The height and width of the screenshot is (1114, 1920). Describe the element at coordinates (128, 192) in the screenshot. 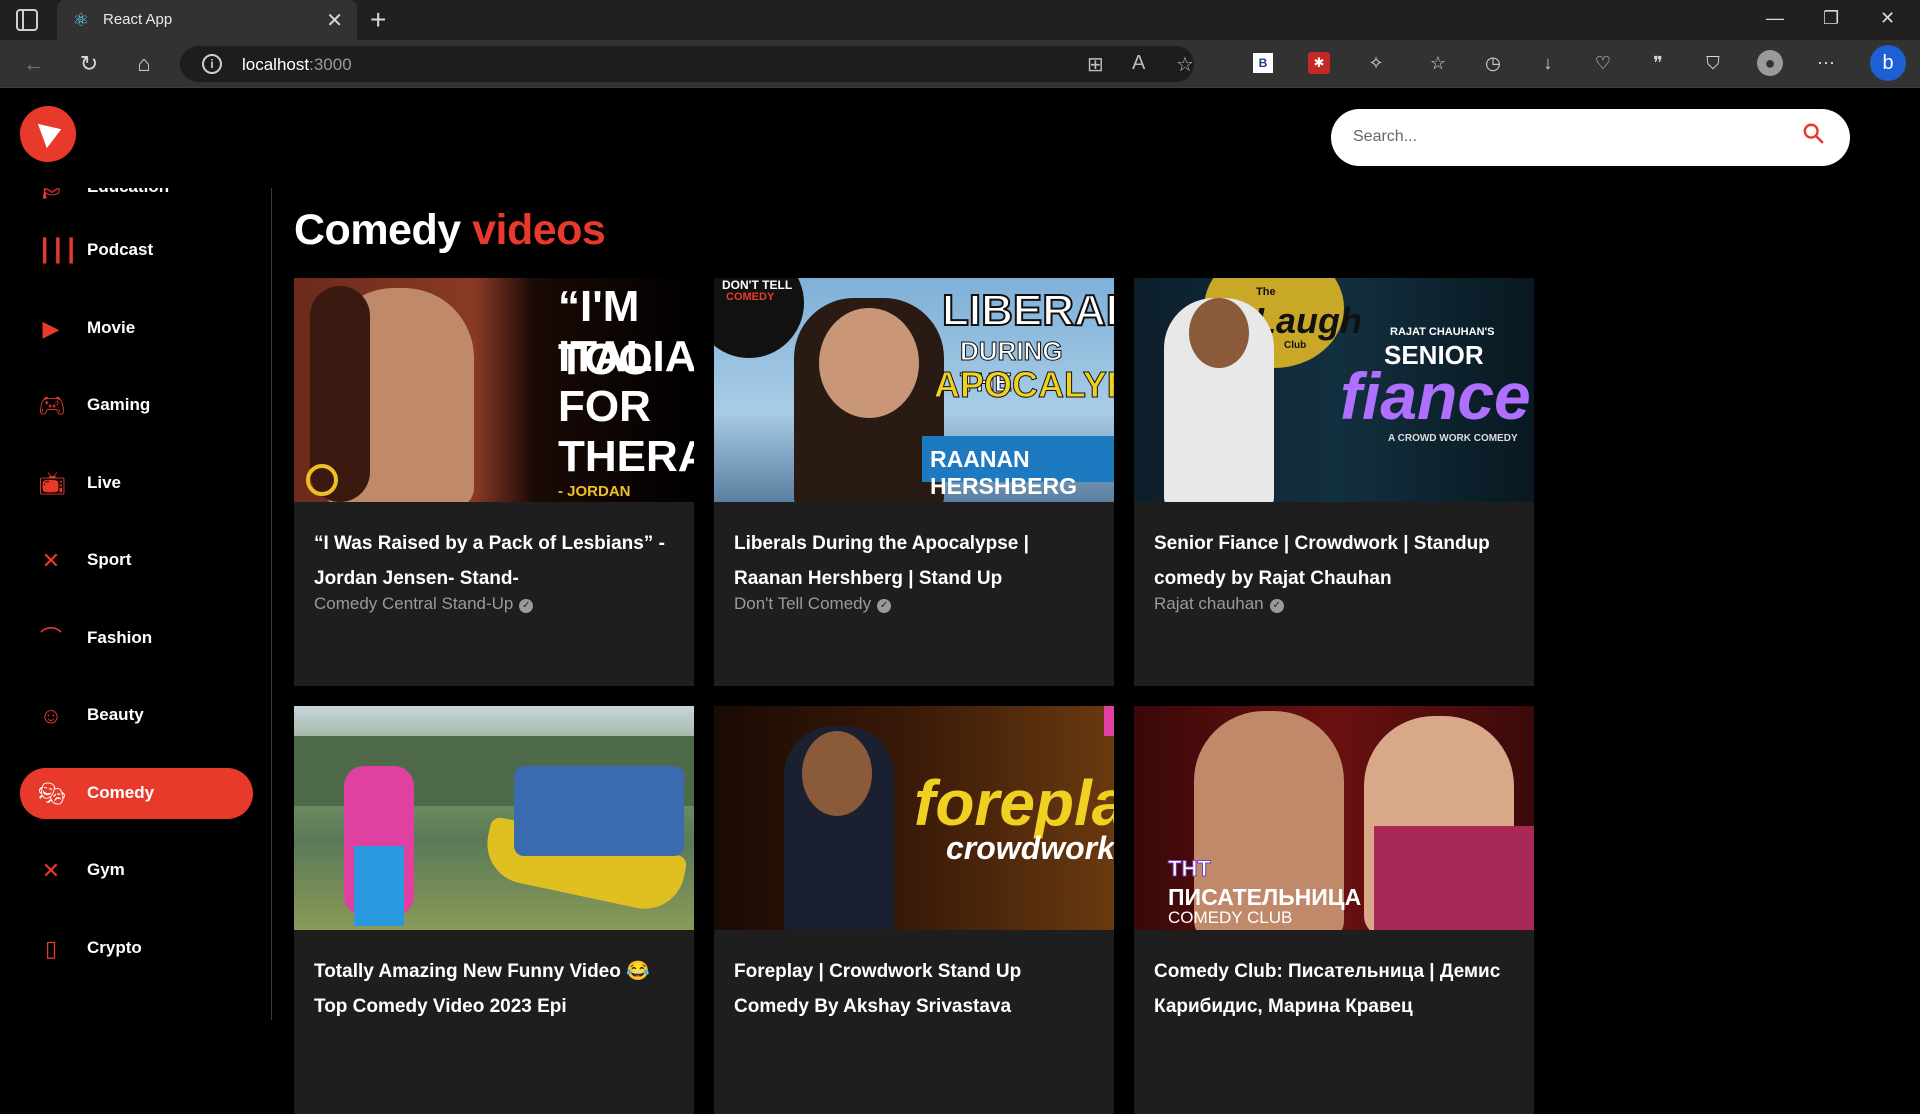

I see `category-label: Education` at that location.